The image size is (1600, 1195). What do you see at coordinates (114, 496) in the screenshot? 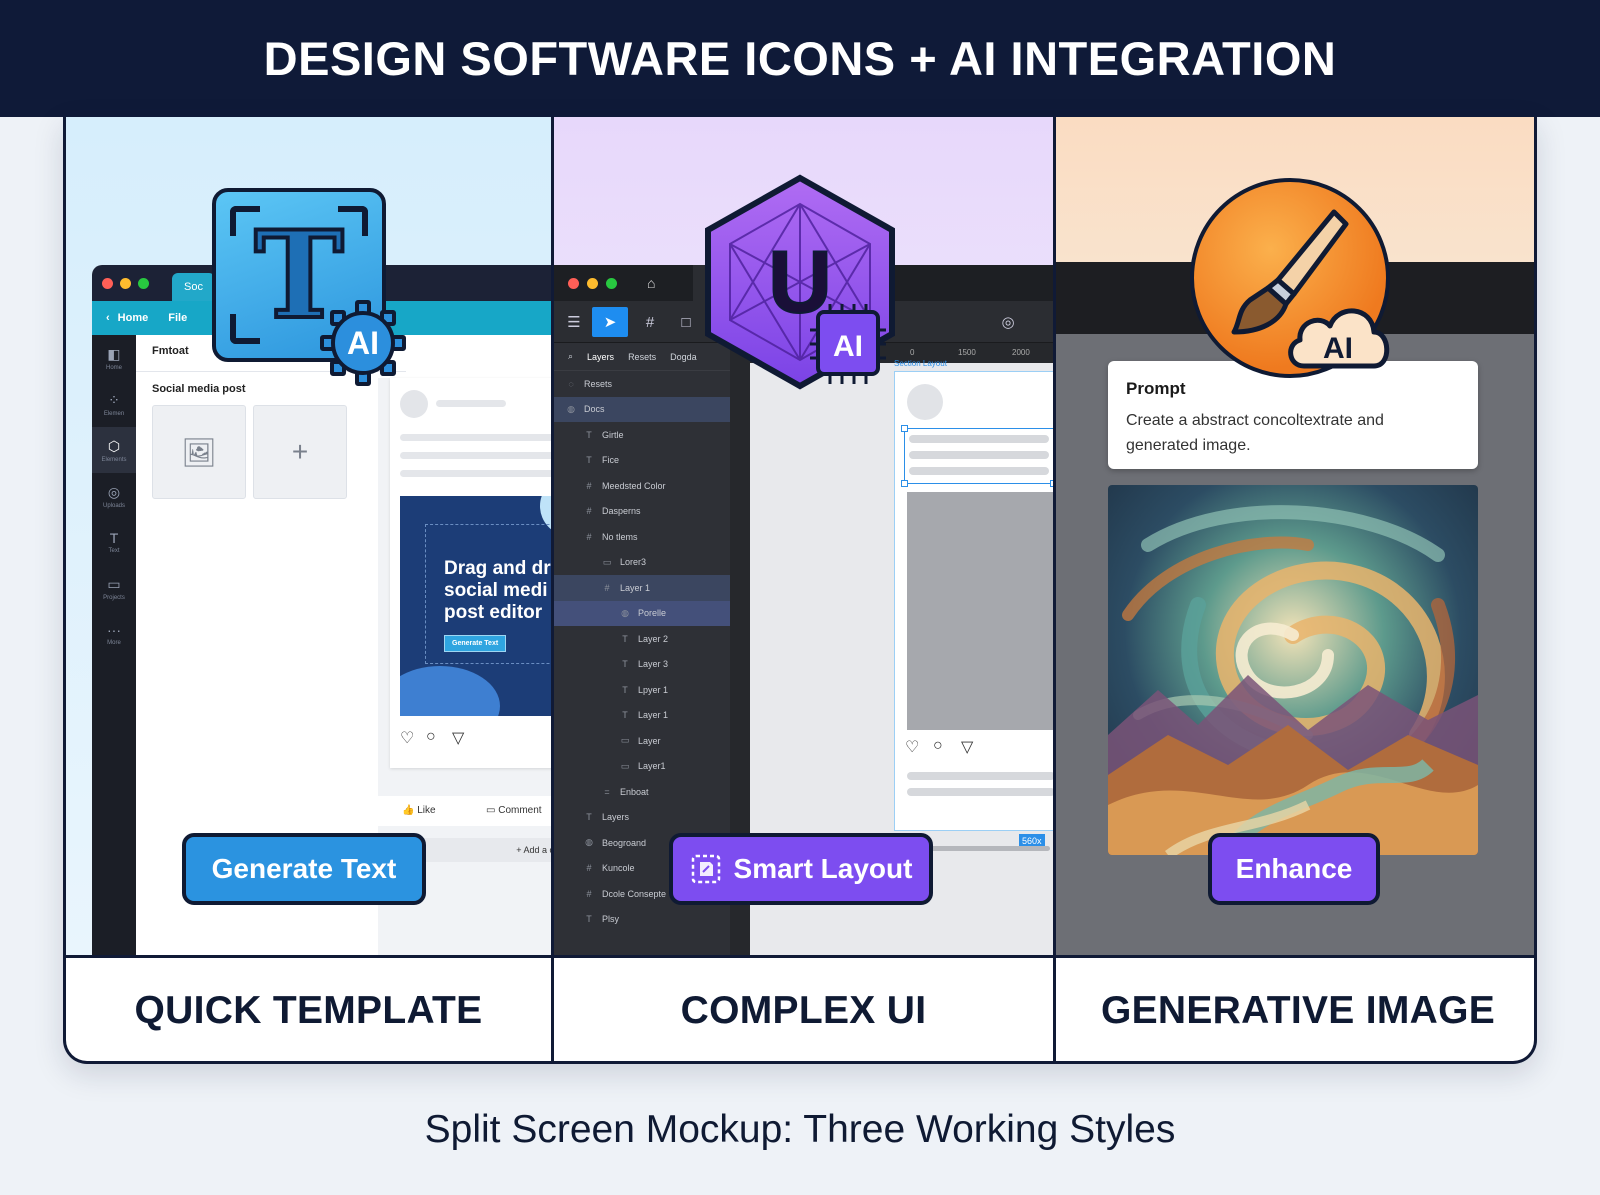
I see `sidebar-item-uploads: ◎ Uploads` at bounding box center [114, 496].